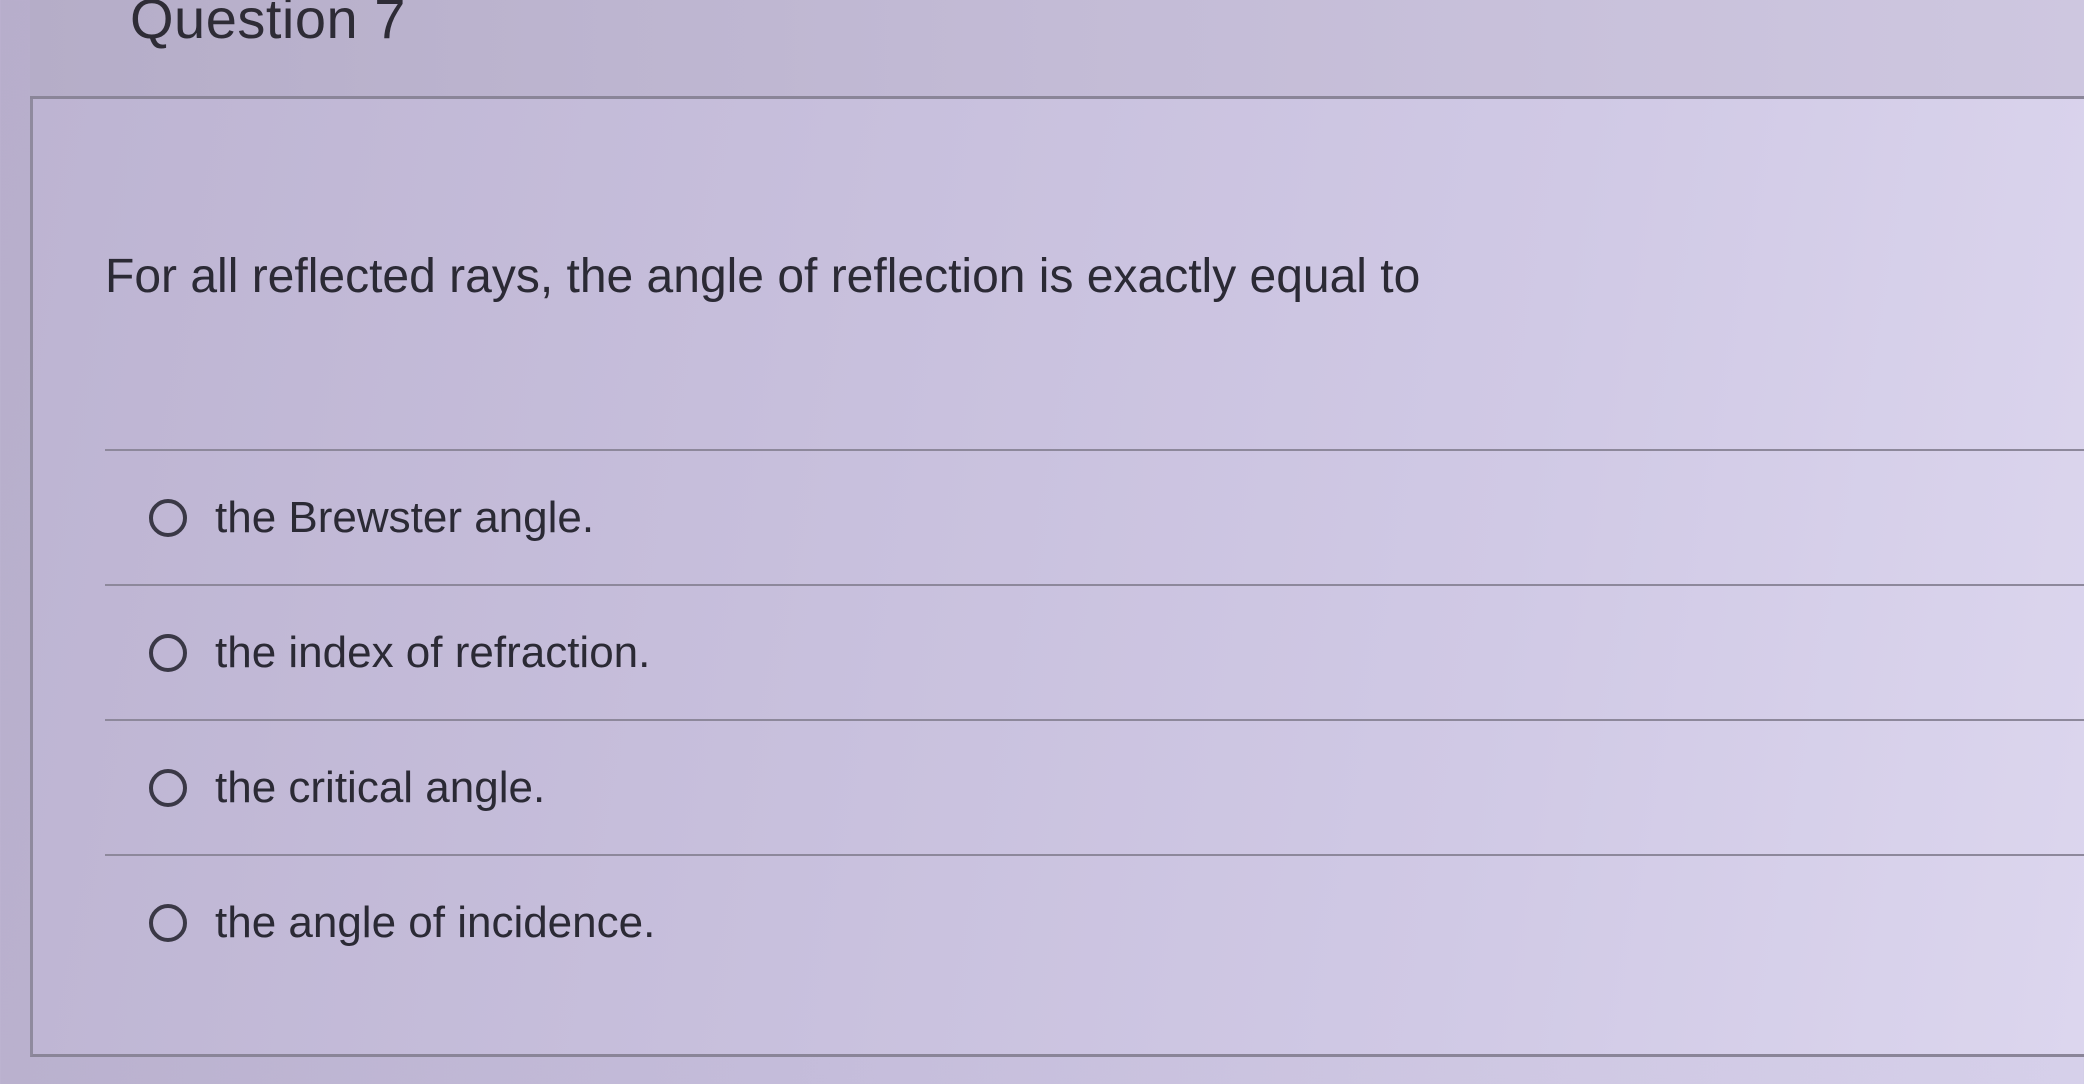 This screenshot has height=1084, width=2084. Describe the element at coordinates (433, 652) in the screenshot. I see `answer-option-label: the index of refraction.` at that location.